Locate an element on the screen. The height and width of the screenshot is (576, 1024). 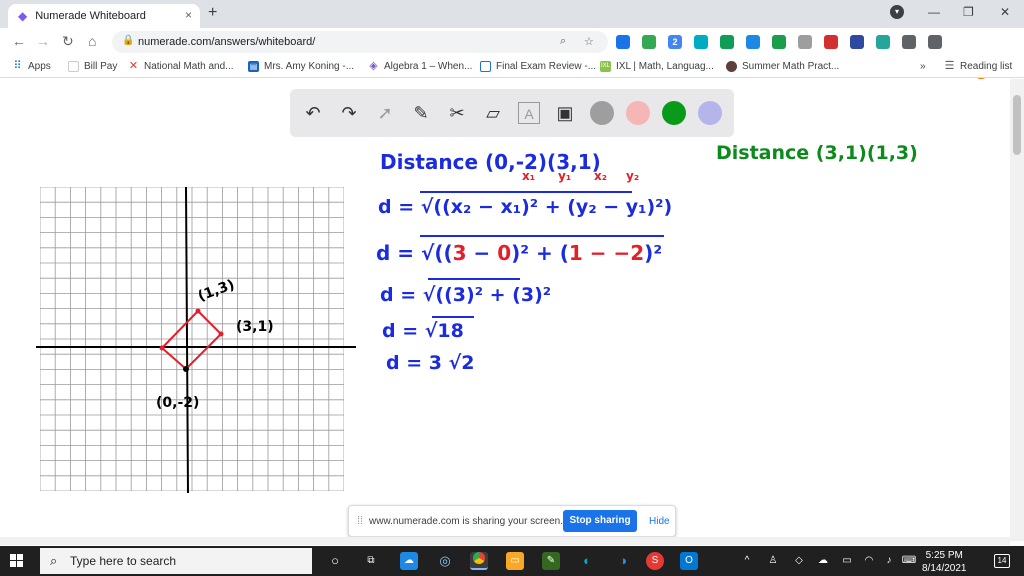
bookmark-favicon-icon: ✕ is located at coordinates (133, 66).